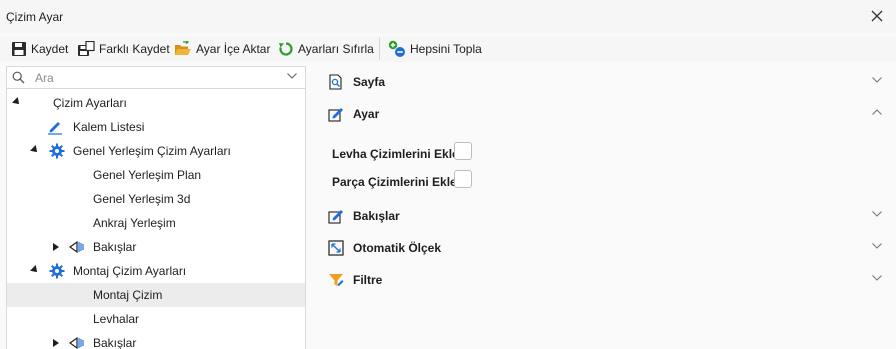 This screenshot has height=349, width=896. Describe the element at coordinates (336, 49) in the screenshot. I see `reset-settings-label: Ayarları Sıfırla` at that location.